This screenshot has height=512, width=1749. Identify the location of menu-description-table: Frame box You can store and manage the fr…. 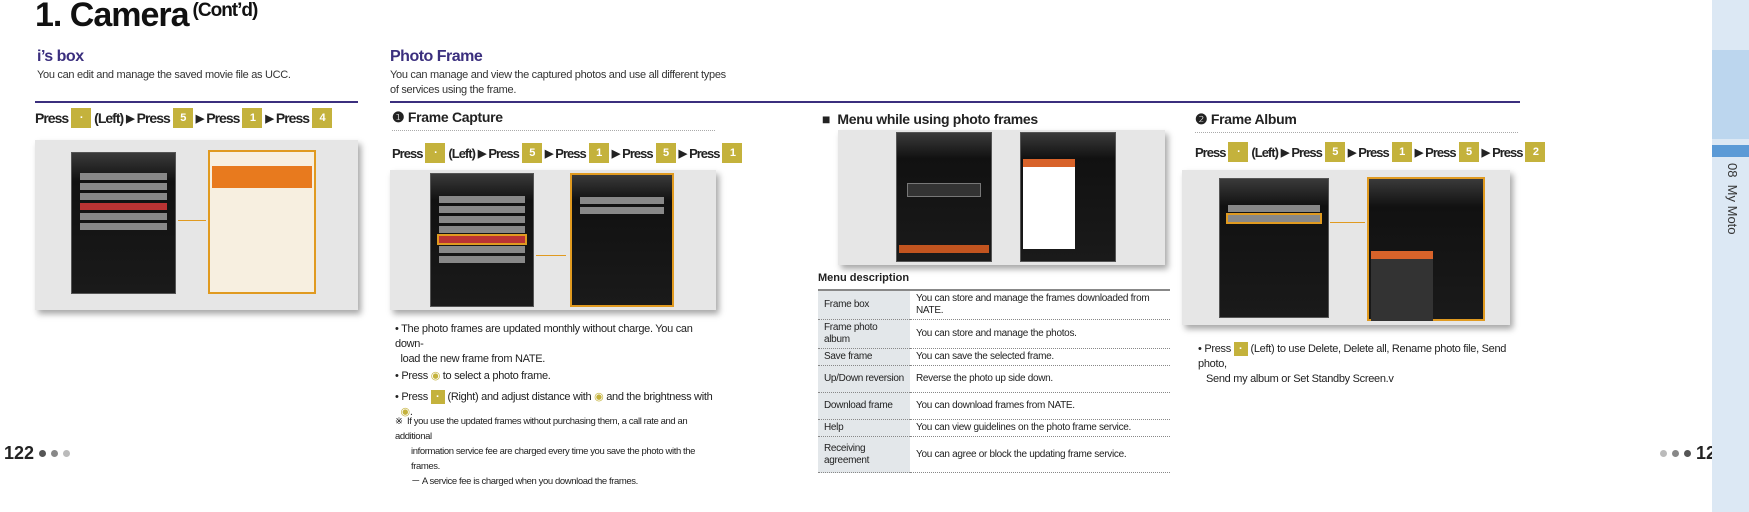
(994, 381).